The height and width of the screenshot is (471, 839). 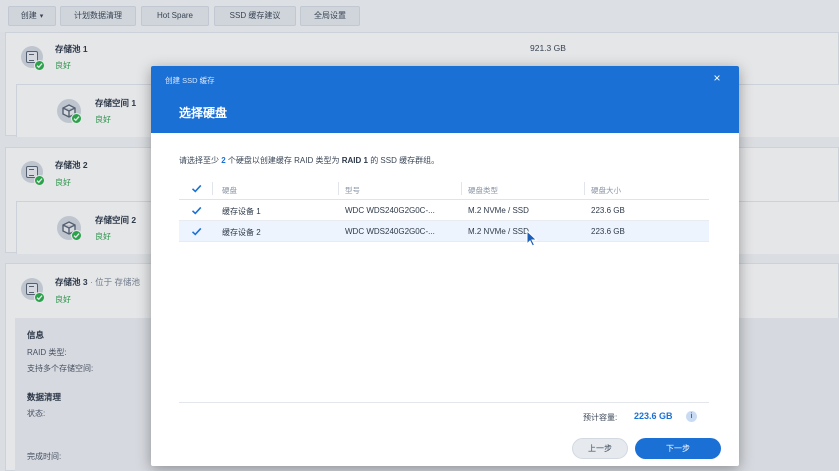 What do you see at coordinates (241, 232) in the screenshot?
I see `drive-name: 缓存设备 2` at bounding box center [241, 232].